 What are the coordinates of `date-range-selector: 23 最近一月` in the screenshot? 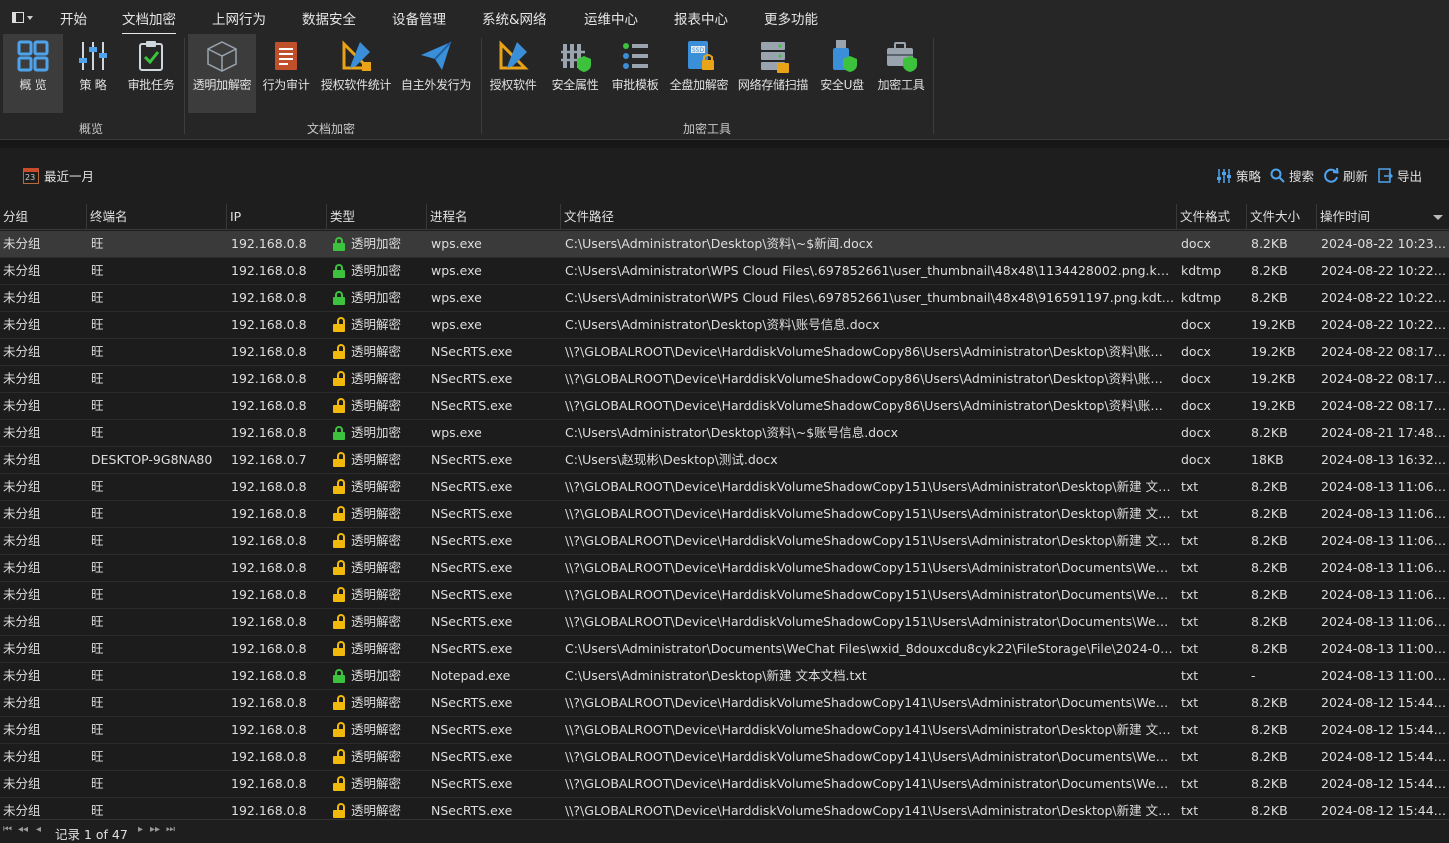 It's located at (58, 175).